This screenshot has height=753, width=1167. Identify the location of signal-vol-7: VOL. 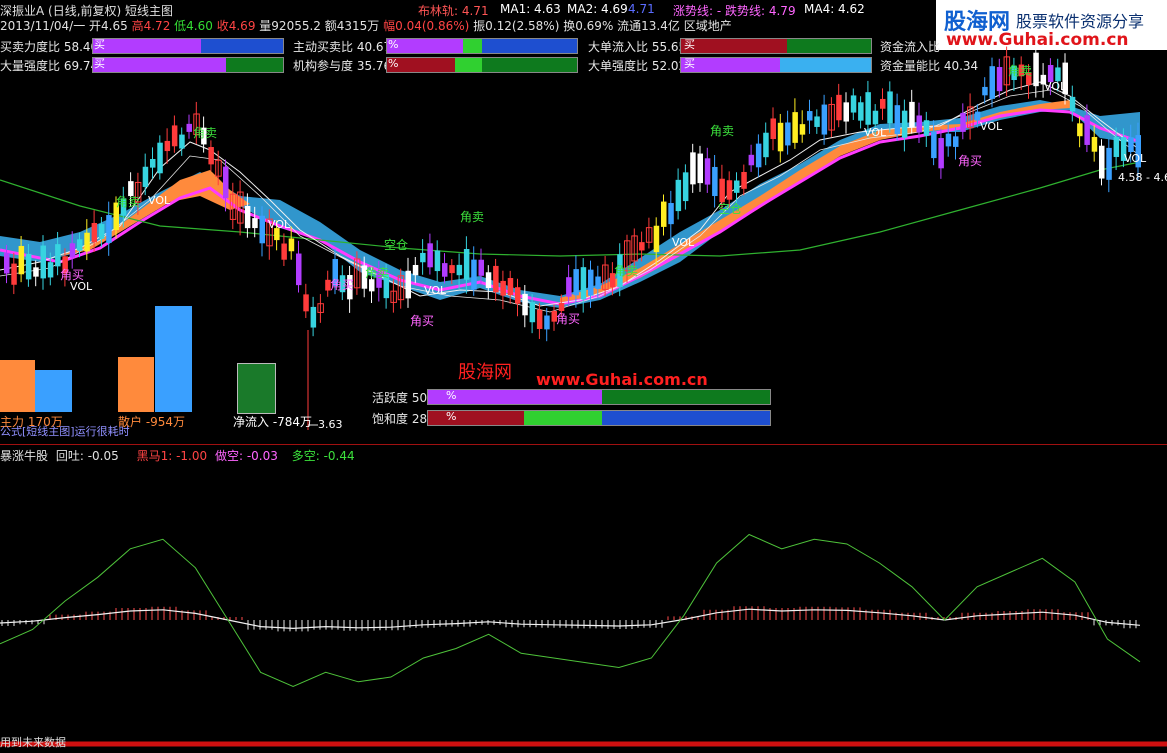
(991, 126).